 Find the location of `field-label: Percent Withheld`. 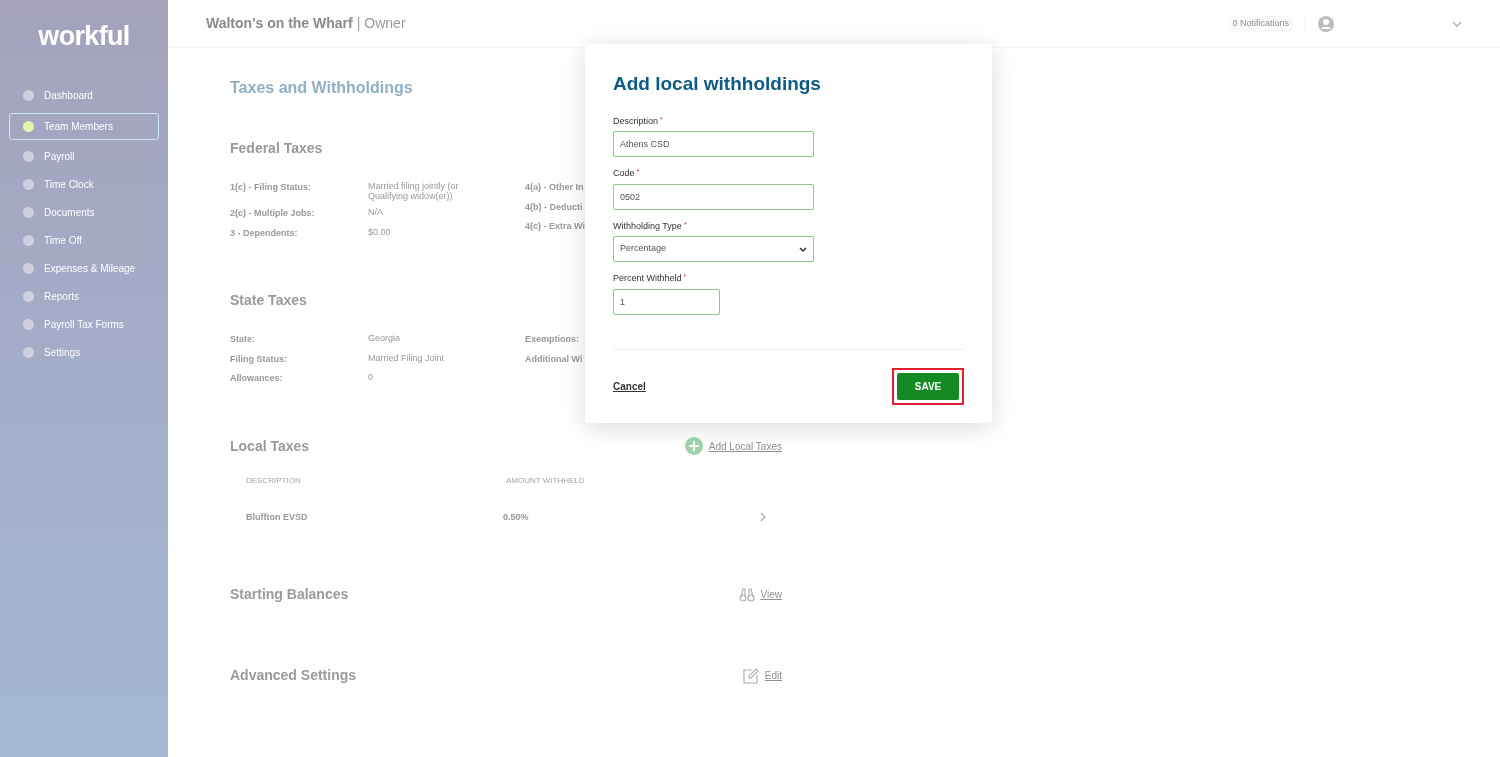

field-label: Percent Withheld is located at coordinates (647, 278).